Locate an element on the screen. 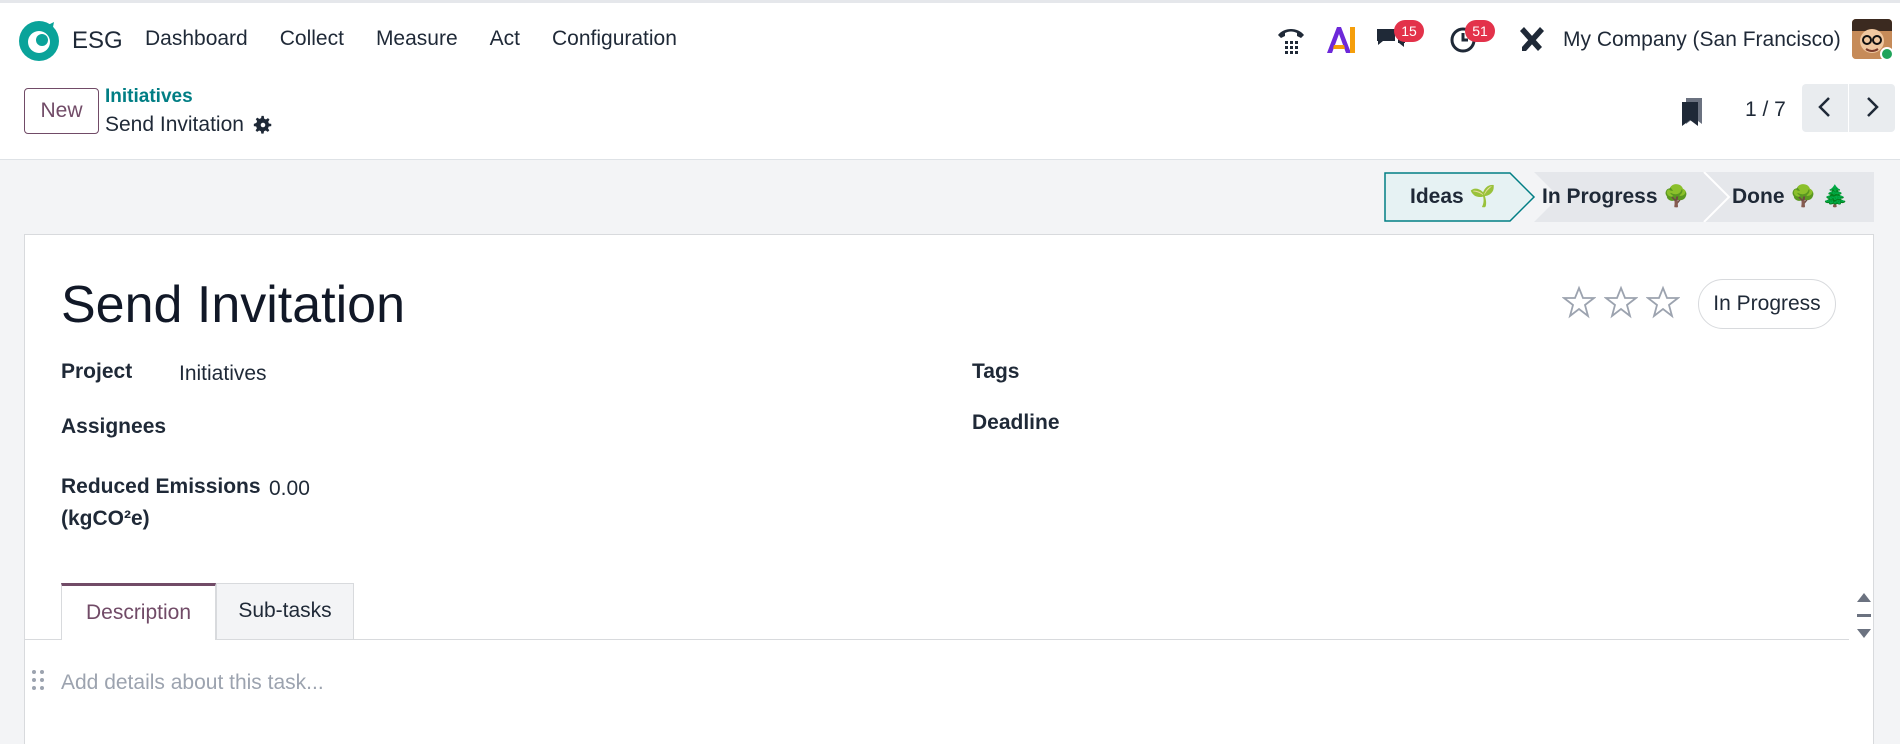 The width and height of the screenshot is (1900, 744). task-title: Send Invitation is located at coordinates (233, 305).